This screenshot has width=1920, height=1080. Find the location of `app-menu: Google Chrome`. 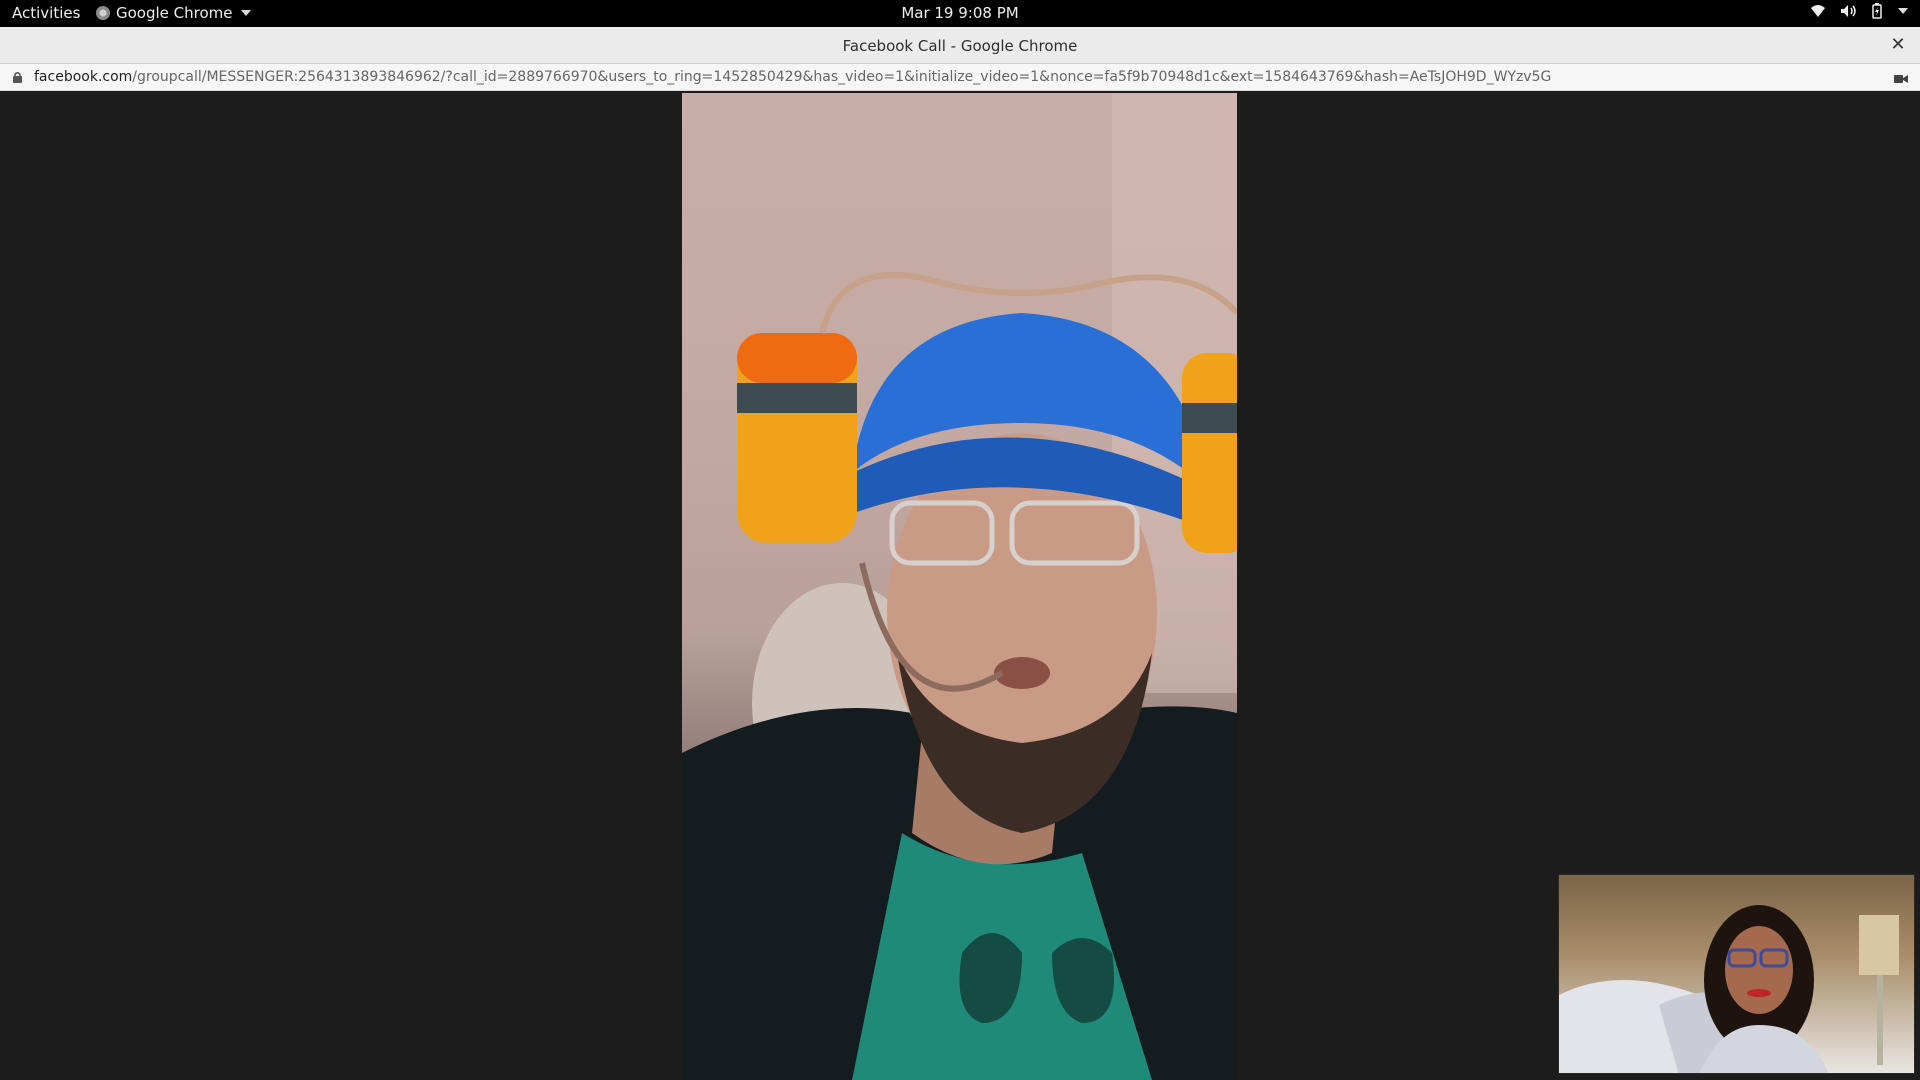

app-menu: Google Chrome is located at coordinates (173, 13).